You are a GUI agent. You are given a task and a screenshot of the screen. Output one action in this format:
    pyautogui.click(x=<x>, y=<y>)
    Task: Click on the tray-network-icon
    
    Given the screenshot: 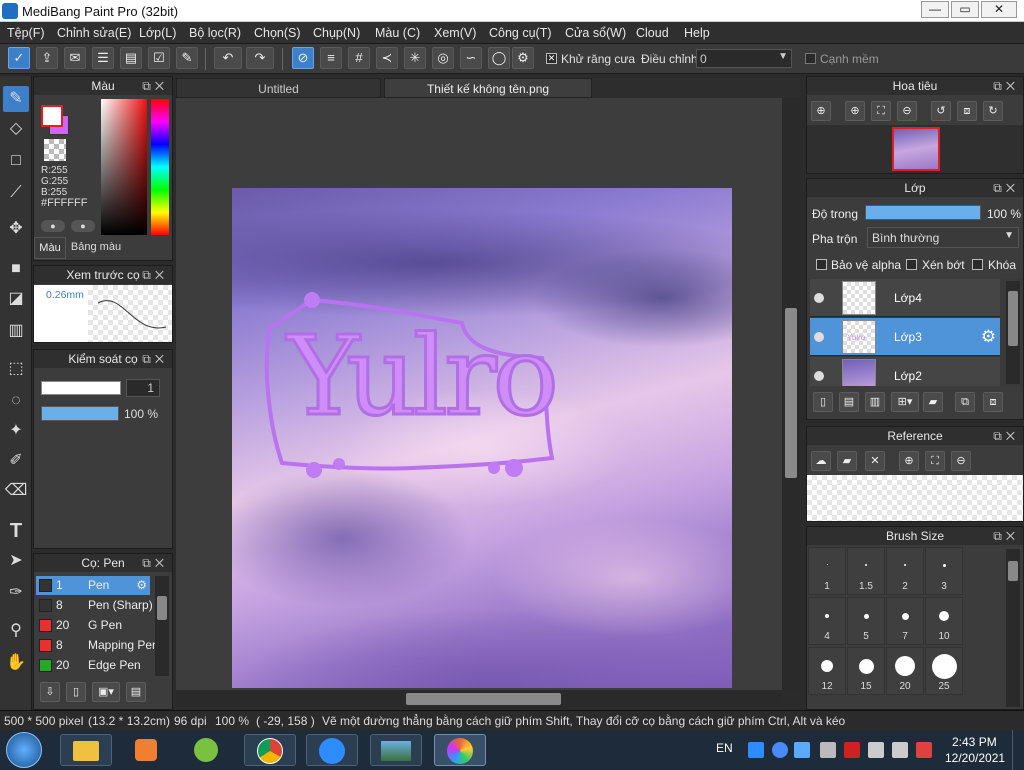 What is the action you would take?
    pyautogui.click(x=876, y=750)
    